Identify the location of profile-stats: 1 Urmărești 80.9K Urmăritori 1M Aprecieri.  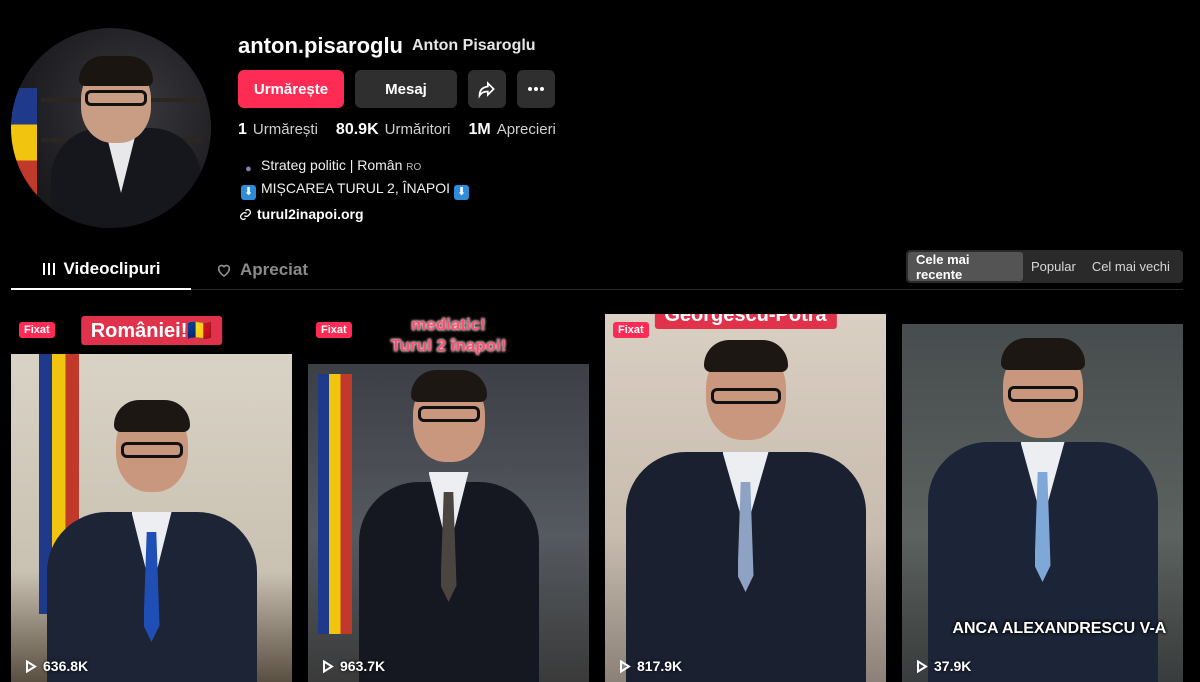
(406, 130).